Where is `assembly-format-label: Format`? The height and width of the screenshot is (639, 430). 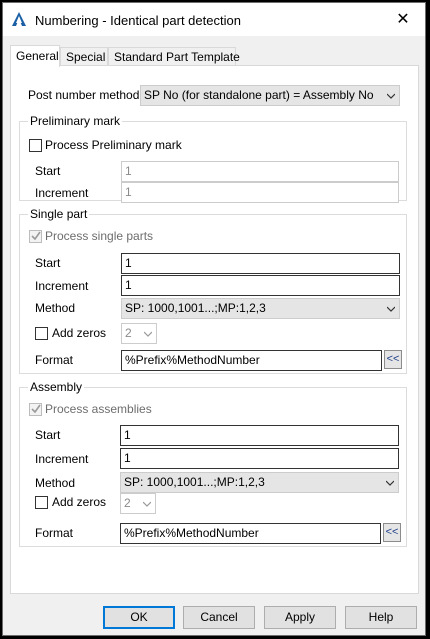
assembly-format-label: Format is located at coordinates (54, 533).